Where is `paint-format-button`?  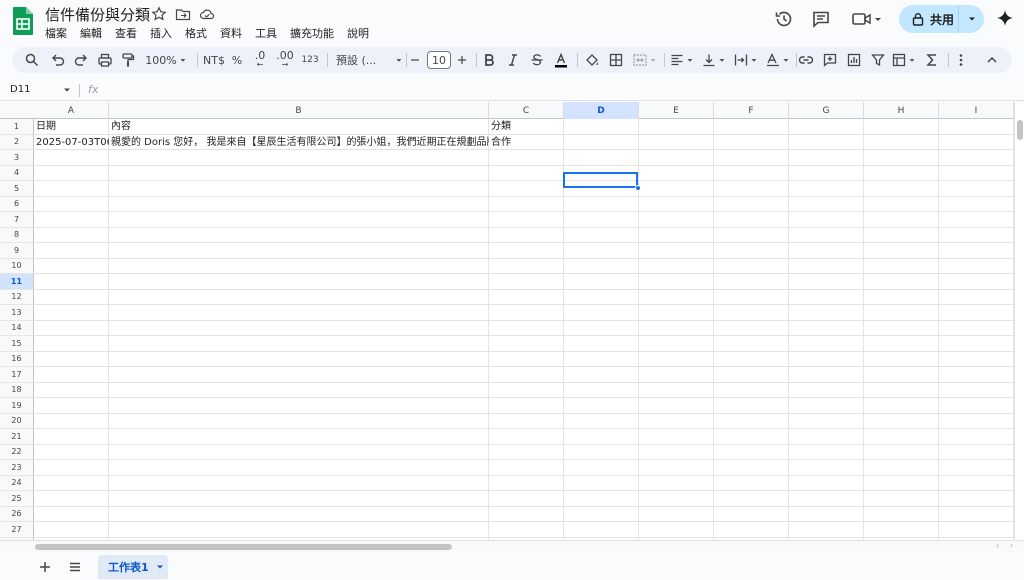
paint-format-button is located at coordinates (128, 60).